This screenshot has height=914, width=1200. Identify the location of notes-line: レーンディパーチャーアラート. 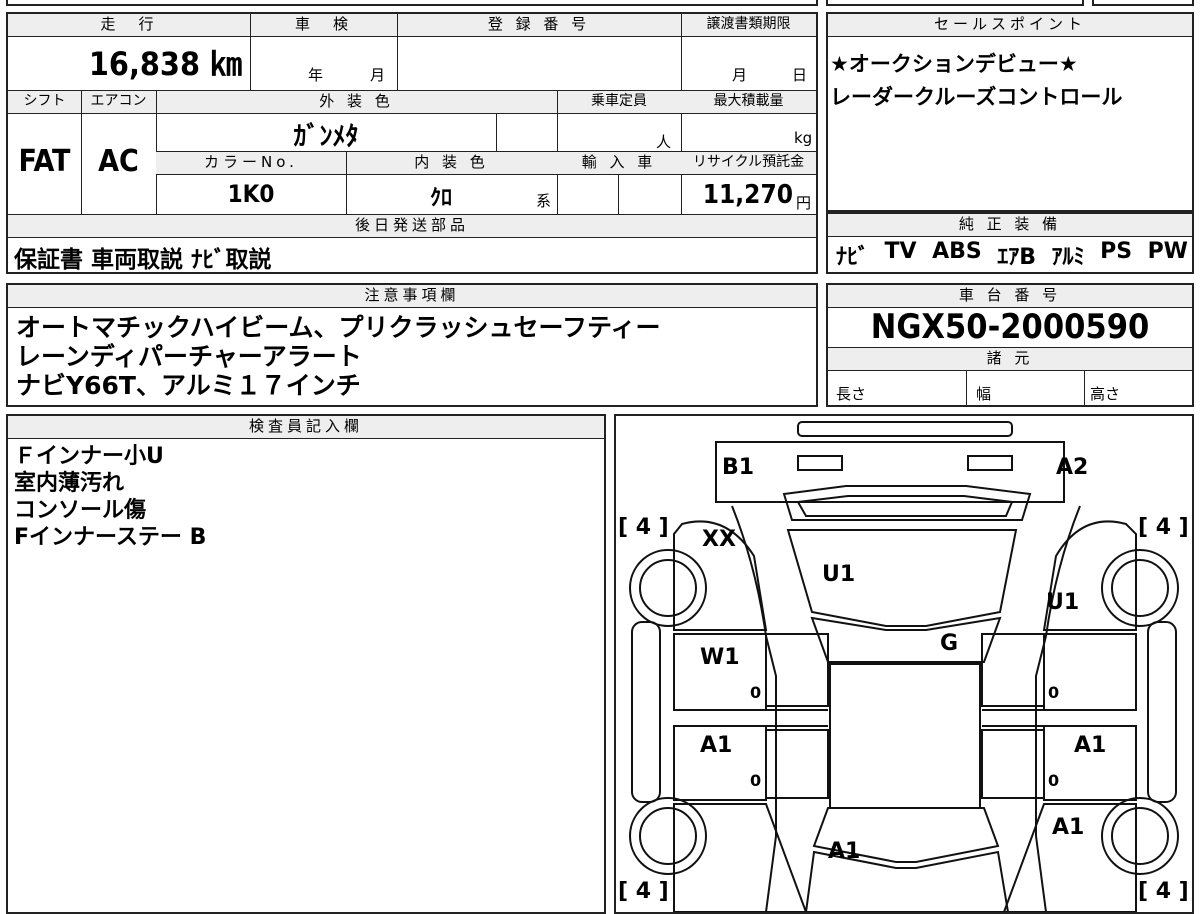
(189, 356).